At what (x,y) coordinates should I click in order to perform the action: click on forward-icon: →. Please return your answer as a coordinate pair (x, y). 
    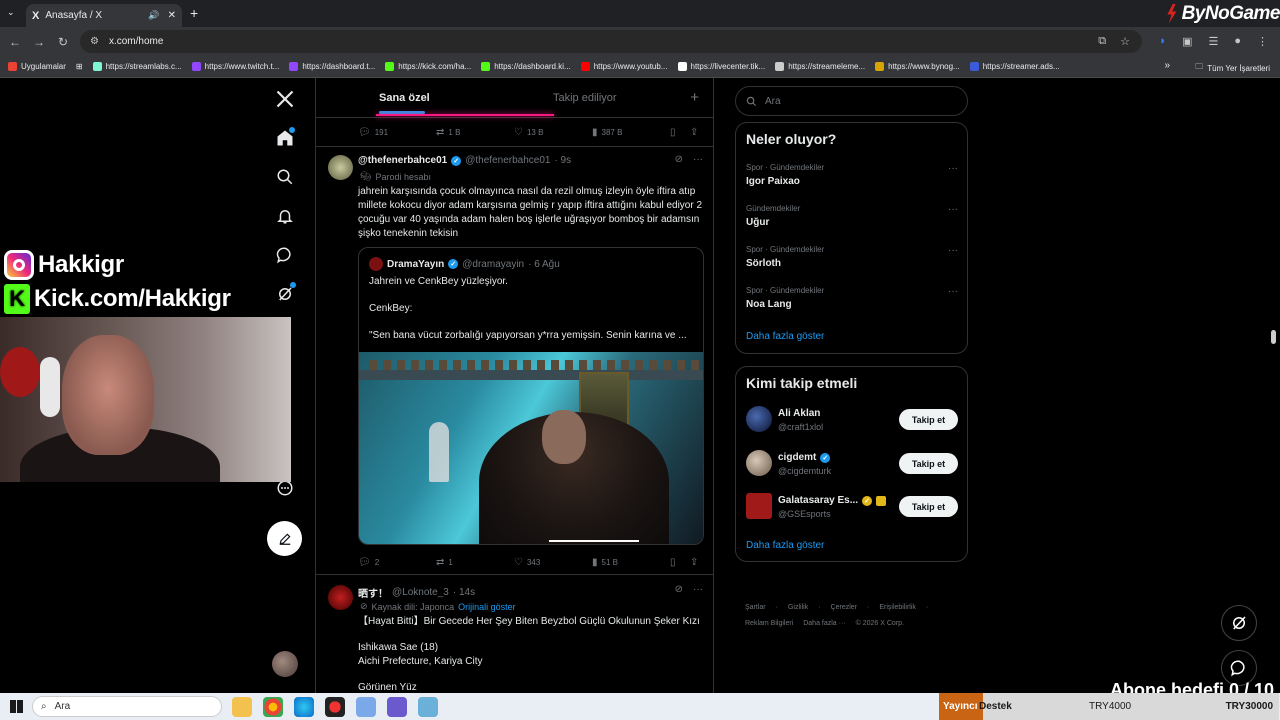
    Looking at the image, I should click on (39, 42).